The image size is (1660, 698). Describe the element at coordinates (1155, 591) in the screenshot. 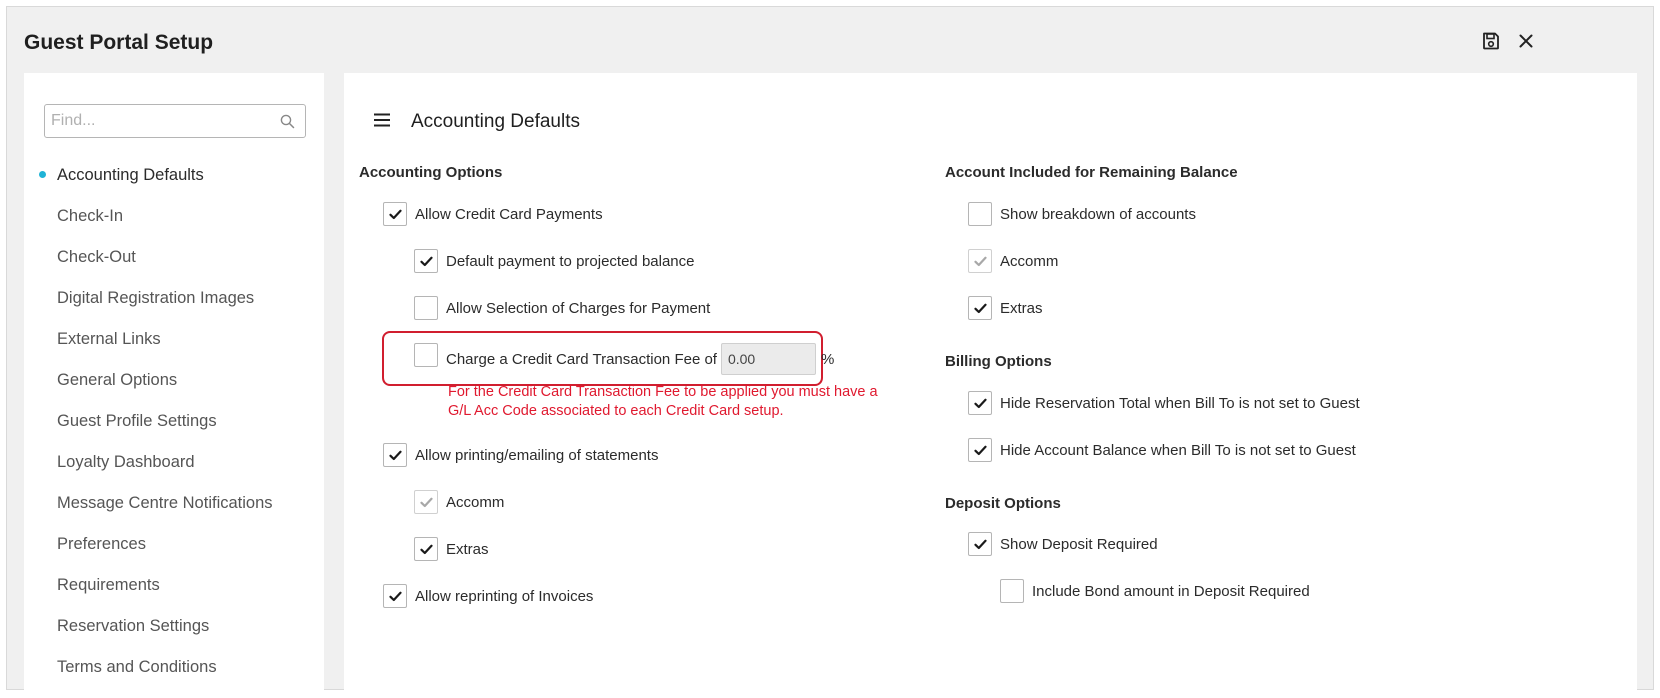

I see `include-bond-row: Include Bond amount in Deposit Required` at that location.